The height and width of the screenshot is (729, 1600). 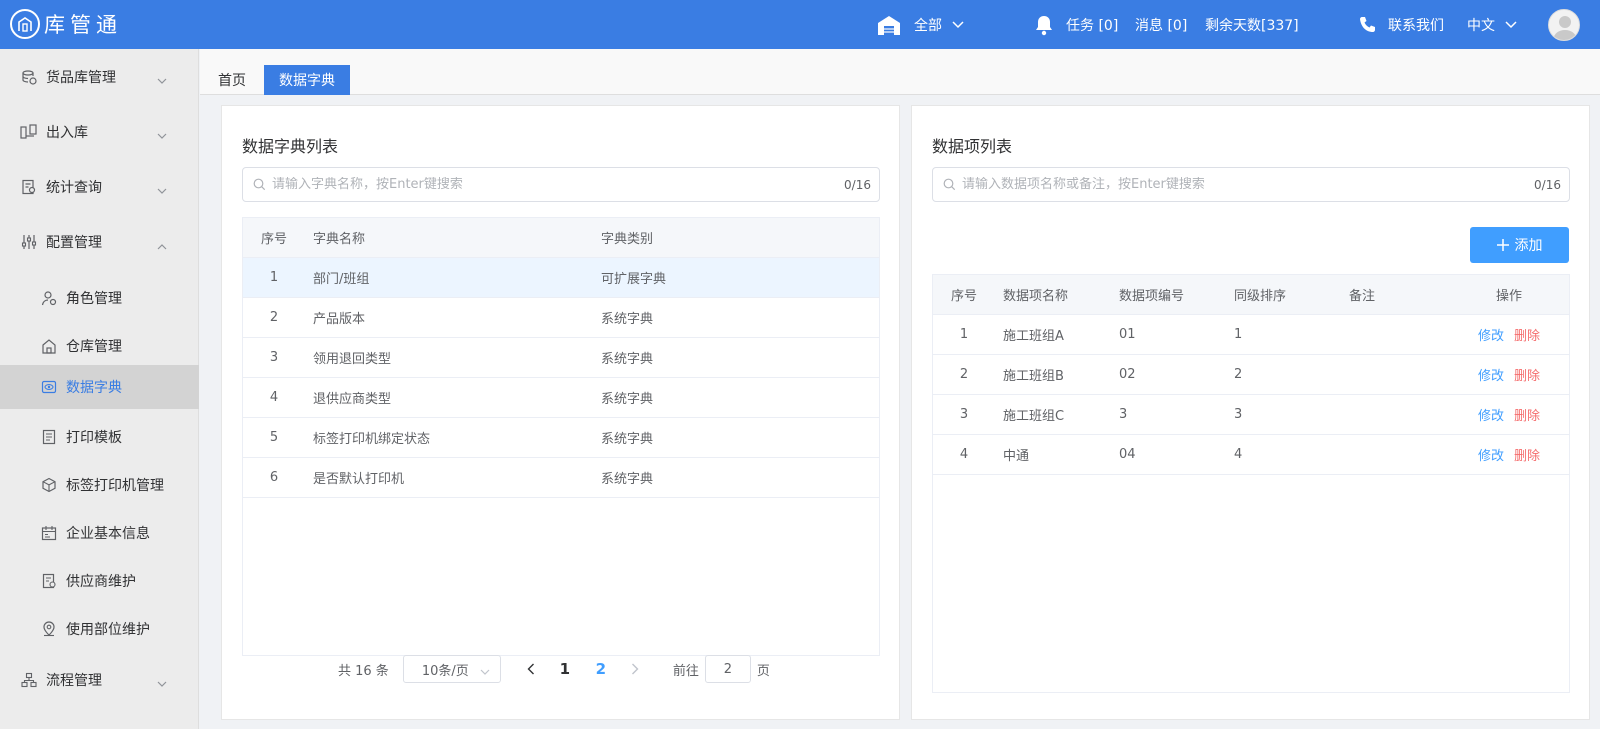 What do you see at coordinates (74, 243) in the screenshot?
I see `sidebar-item-label: 配置管理` at bounding box center [74, 243].